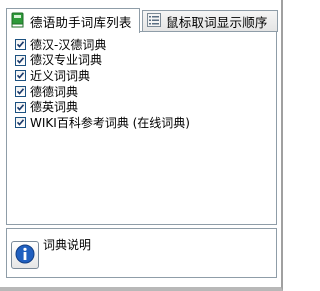 The image size is (320, 291). What do you see at coordinates (154, 21) in the screenshot?
I see `list-icon` at bounding box center [154, 21].